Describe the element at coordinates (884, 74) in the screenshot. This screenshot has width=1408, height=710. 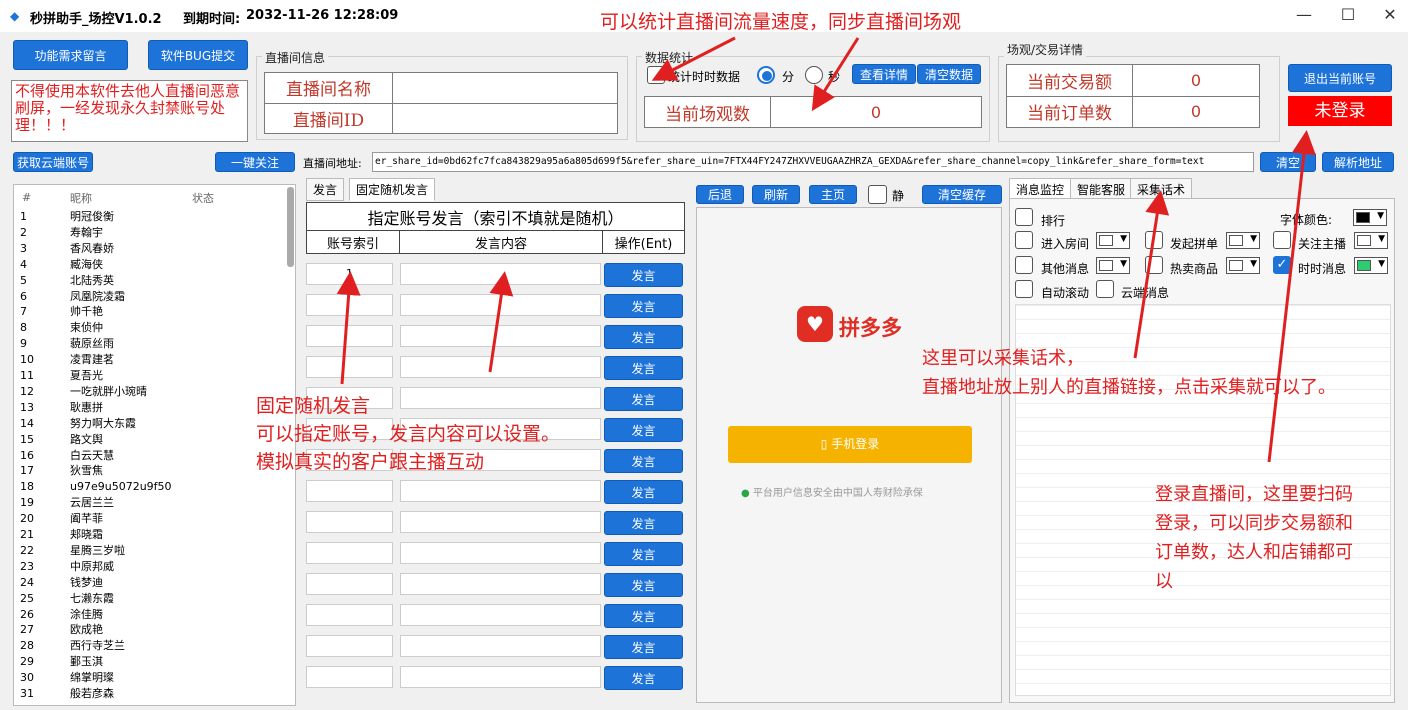
I see `view-detail-button: 查看详情` at that location.